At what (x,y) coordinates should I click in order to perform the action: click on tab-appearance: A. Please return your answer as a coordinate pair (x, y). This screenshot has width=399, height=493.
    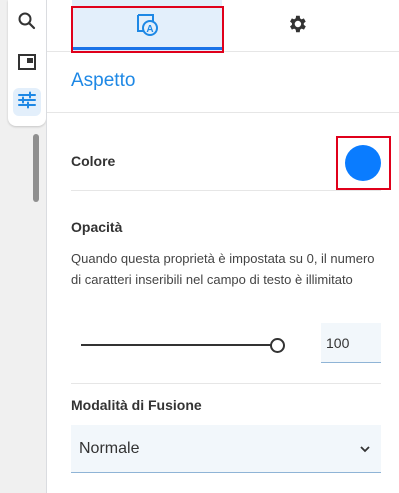
    Looking at the image, I should click on (147, 26).